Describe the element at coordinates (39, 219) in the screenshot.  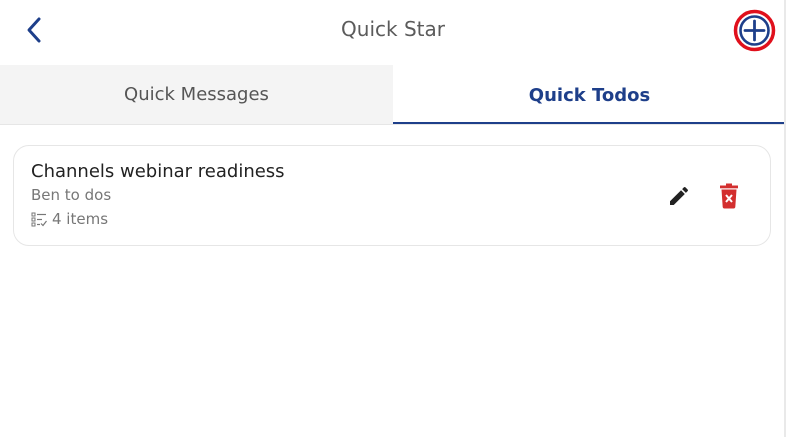
I see `checklist-icon` at that location.